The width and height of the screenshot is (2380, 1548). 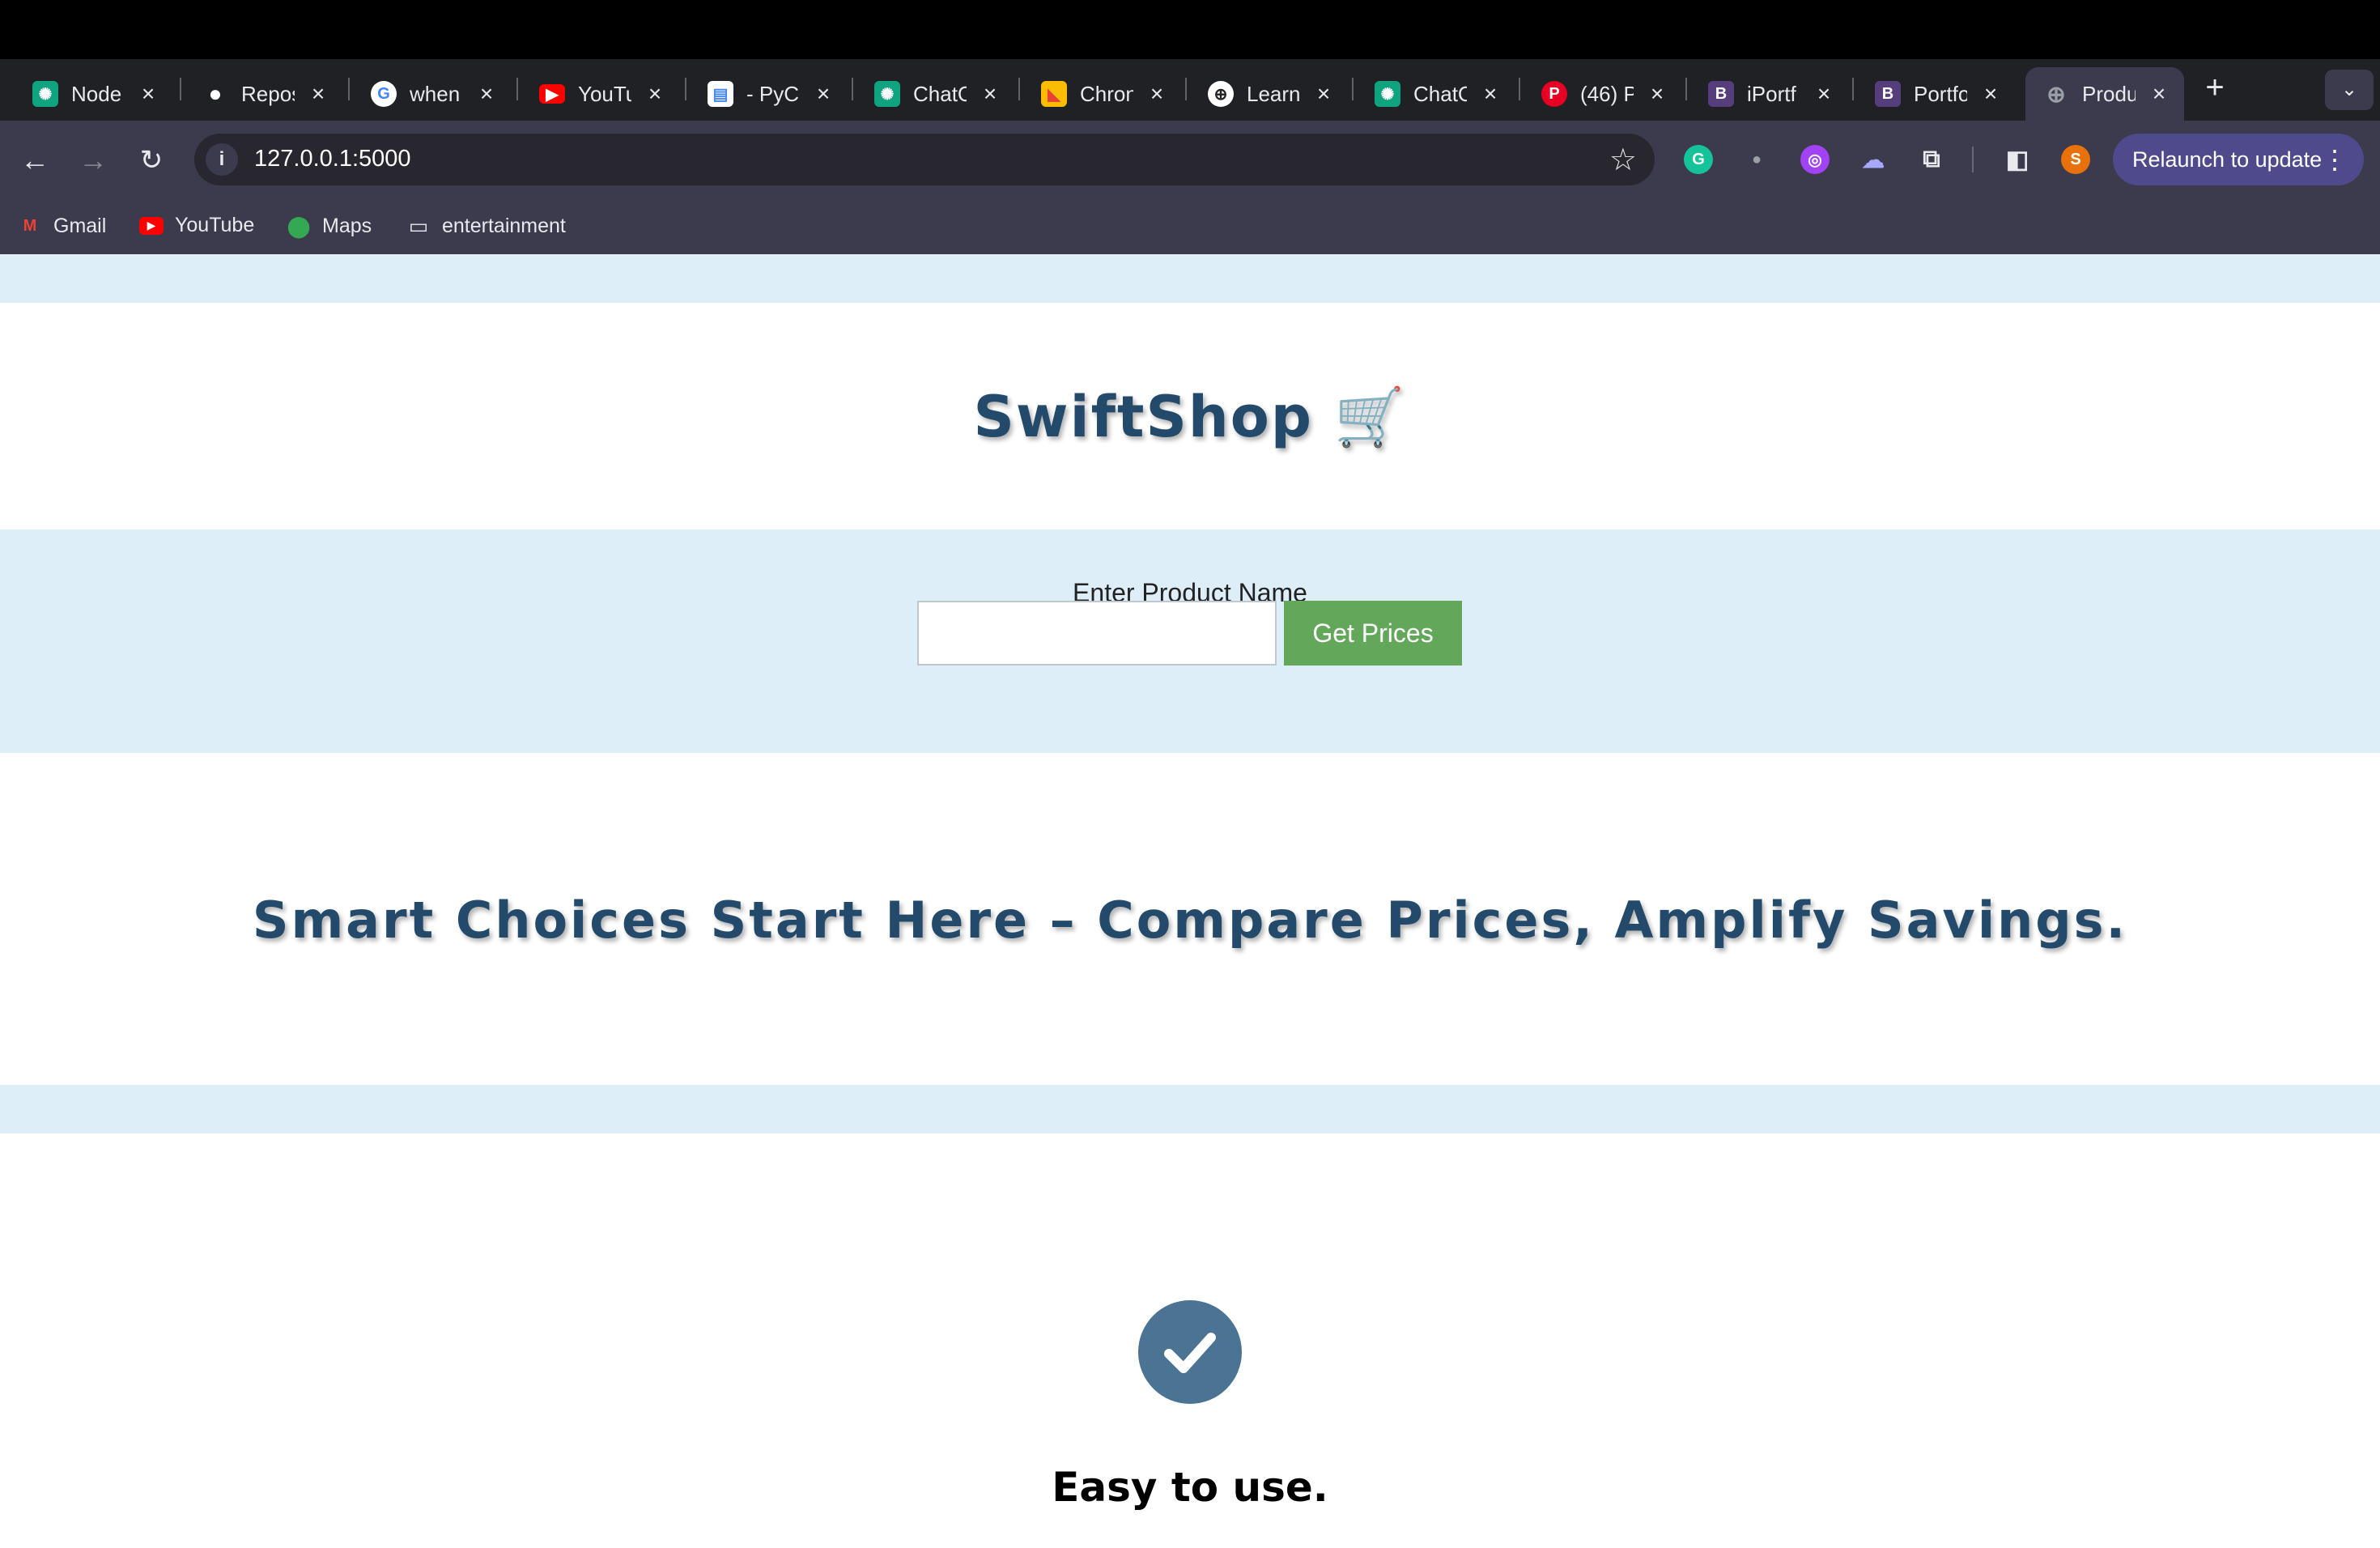 I want to click on relaunch-button: Relaunch to update ⋮, so click(x=2239, y=159).